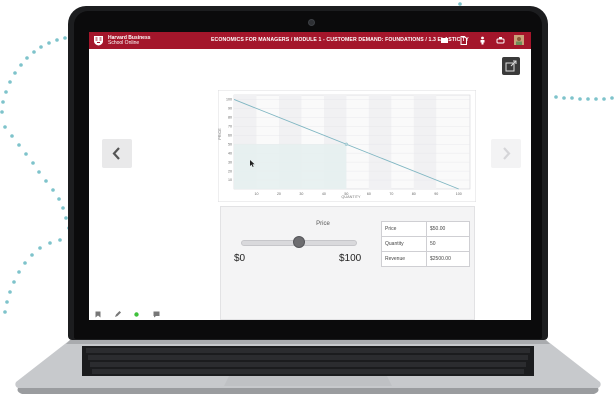  I want to click on table-key: Price, so click(404, 229).